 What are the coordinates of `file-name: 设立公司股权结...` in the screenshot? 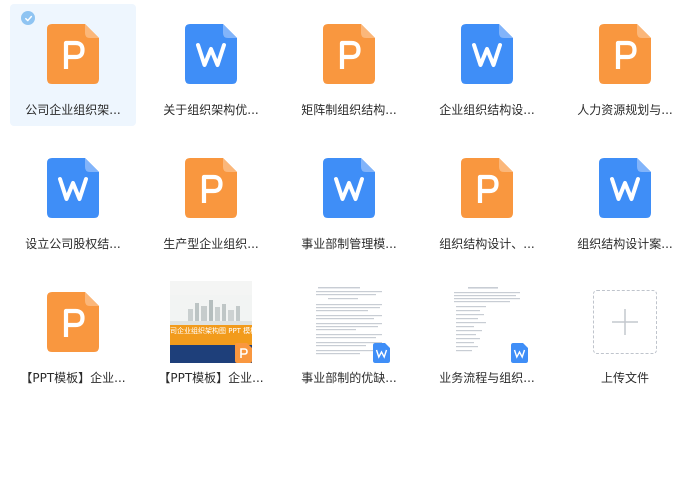 It's located at (73, 244).